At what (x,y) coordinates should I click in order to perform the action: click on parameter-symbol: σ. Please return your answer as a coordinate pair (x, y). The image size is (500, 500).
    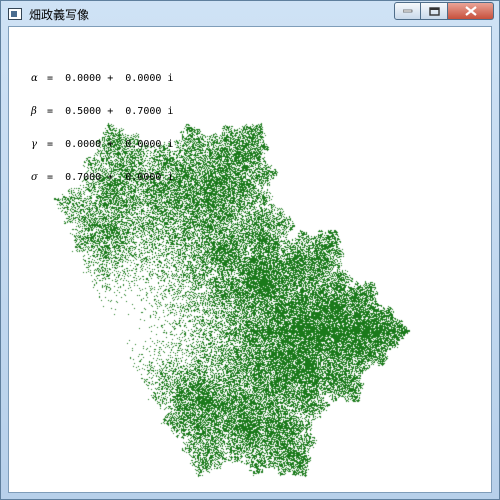
    Looking at the image, I should click on (36, 177).